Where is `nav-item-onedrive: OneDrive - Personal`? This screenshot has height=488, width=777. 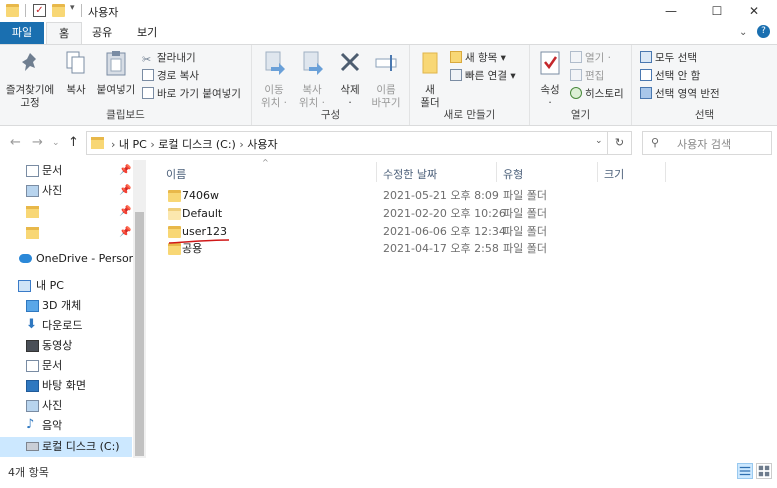 nav-item-onedrive: OneDrive - Personal is located at coordinates (72, 259).